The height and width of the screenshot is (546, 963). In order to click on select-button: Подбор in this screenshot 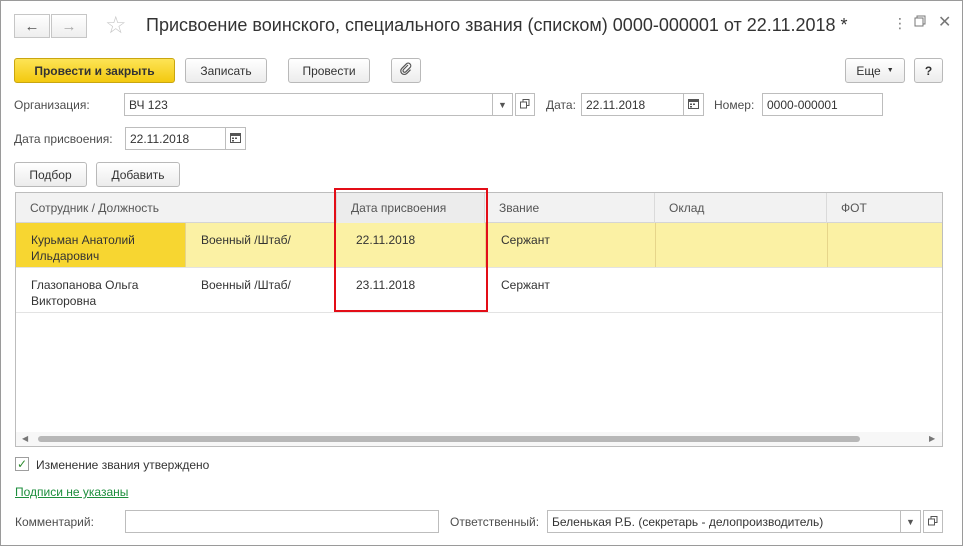, I will do `click(50, 174)`.